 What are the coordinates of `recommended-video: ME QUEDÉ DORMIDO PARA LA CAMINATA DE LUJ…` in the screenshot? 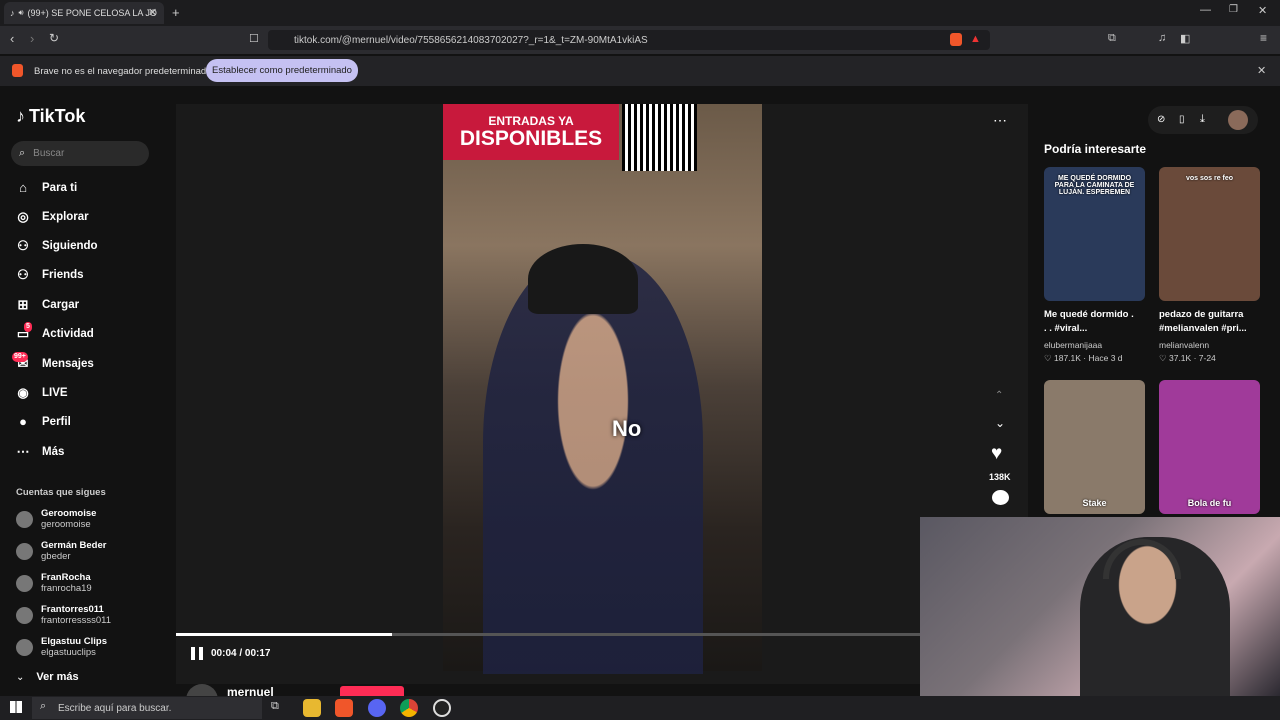 It's located at (1094, 234).